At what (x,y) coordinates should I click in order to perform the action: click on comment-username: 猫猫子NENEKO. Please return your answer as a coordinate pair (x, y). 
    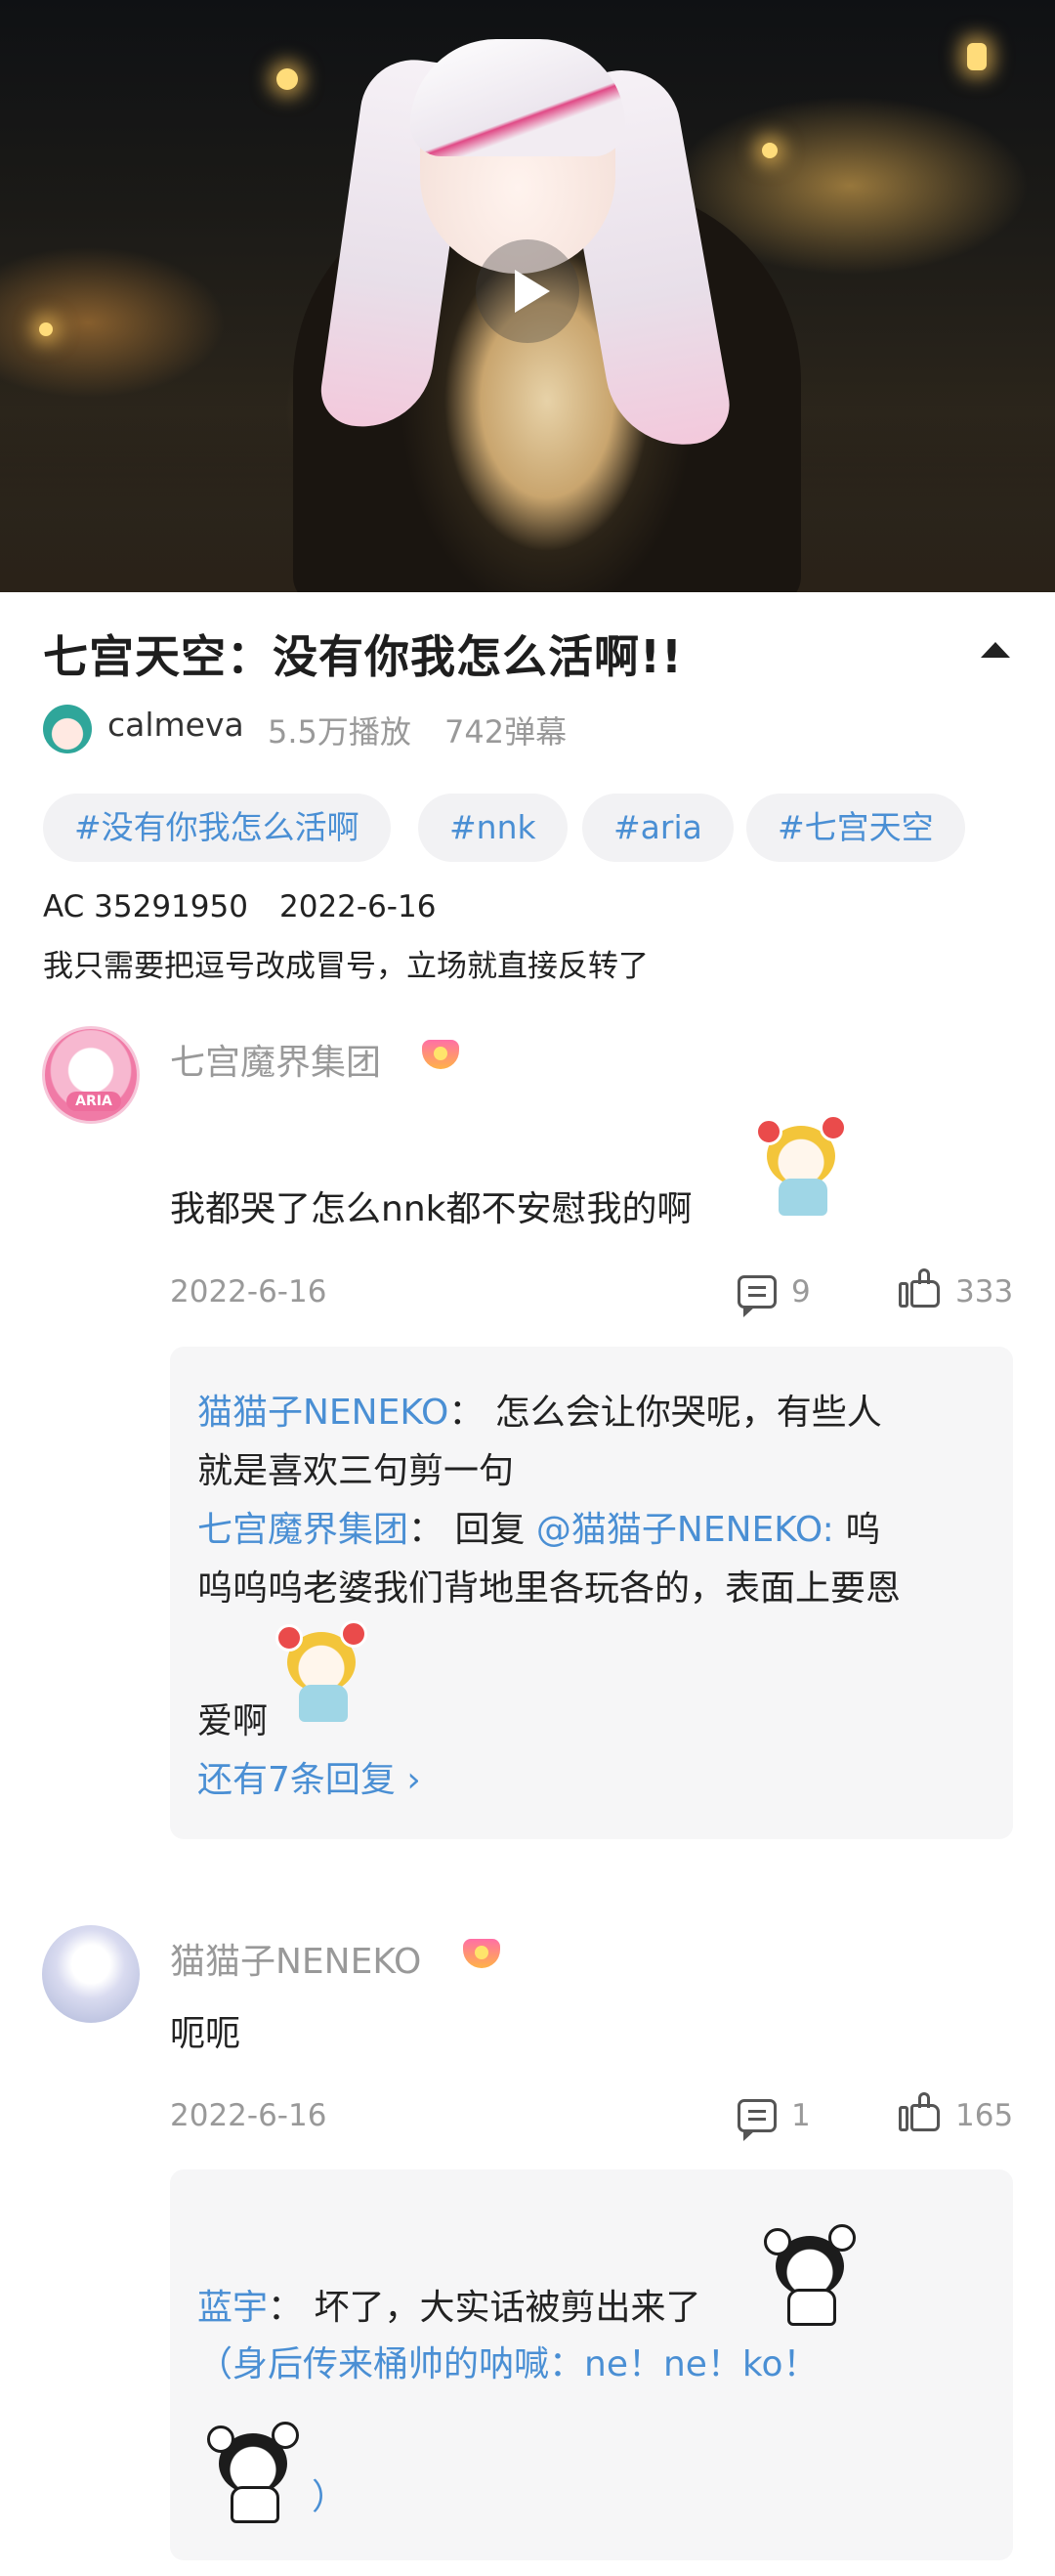
    Looking at the image, I should click on (295, 1959).